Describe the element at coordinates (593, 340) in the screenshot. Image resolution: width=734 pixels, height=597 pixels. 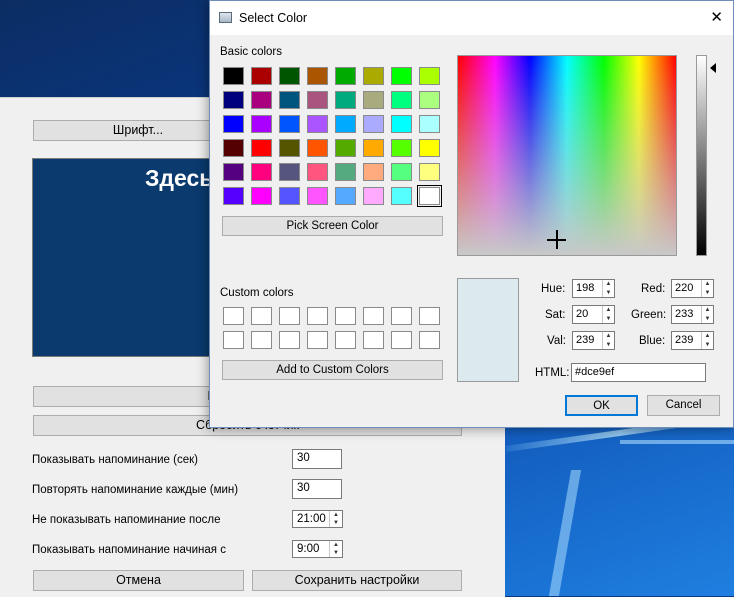
I see `val-field: 239 ▲ ▼` at that location.